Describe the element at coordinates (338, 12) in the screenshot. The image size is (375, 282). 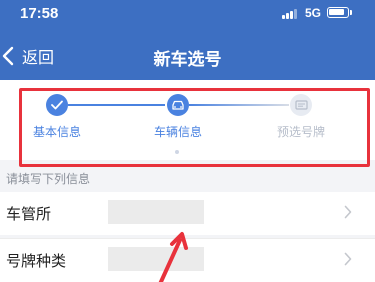
I see `battery-icon` at that location.